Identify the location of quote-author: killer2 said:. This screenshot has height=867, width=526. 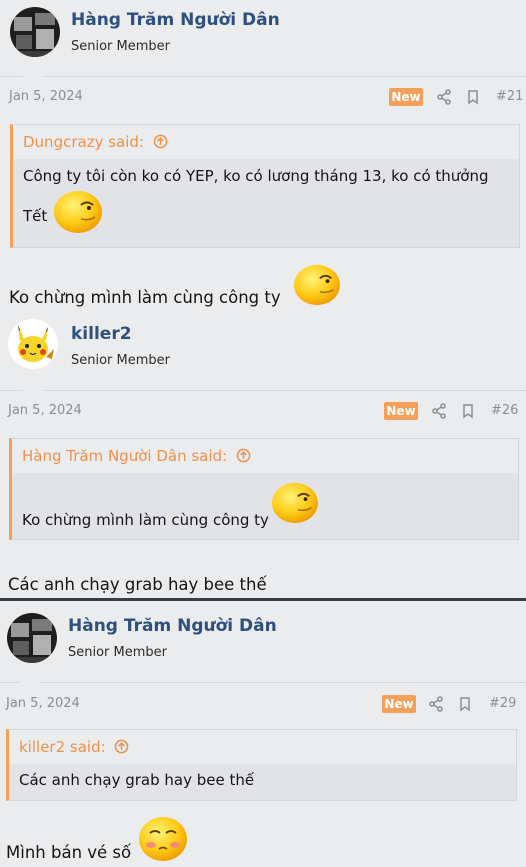
(62, 747).